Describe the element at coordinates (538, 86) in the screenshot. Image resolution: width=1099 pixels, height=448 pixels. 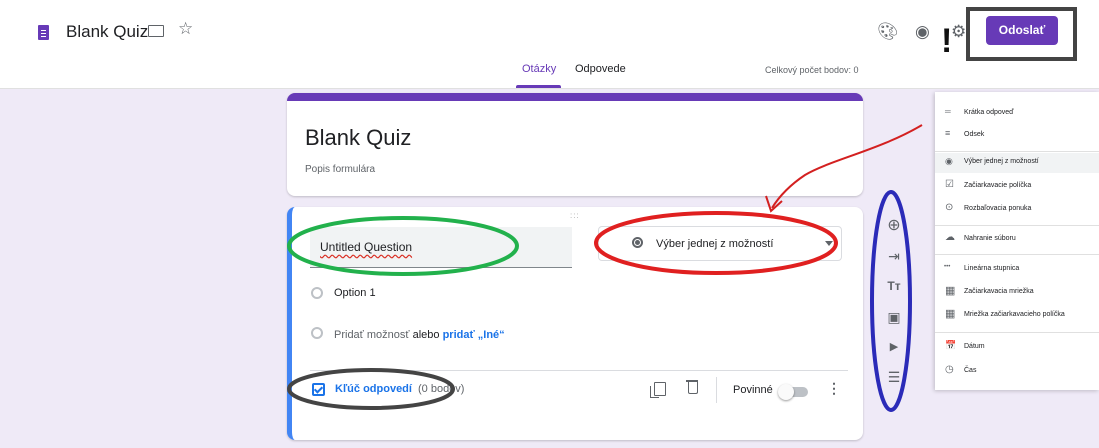
I see `active-tab-indicator` at that location.